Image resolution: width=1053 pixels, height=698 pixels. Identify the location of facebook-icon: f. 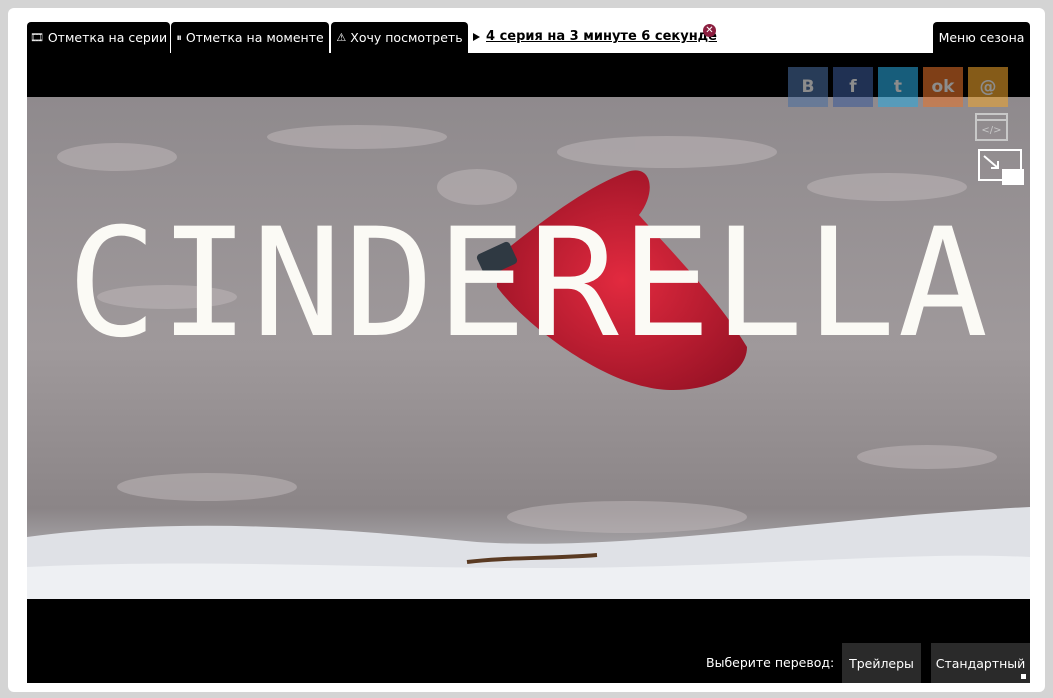
(853, 87).